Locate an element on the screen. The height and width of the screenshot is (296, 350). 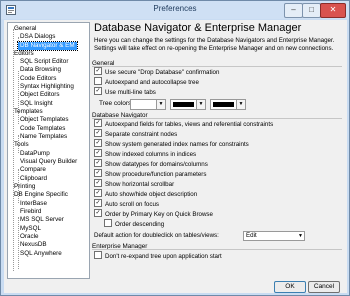
option-label: Show datatypes for domains/columns is located at coordinates (156, 164).